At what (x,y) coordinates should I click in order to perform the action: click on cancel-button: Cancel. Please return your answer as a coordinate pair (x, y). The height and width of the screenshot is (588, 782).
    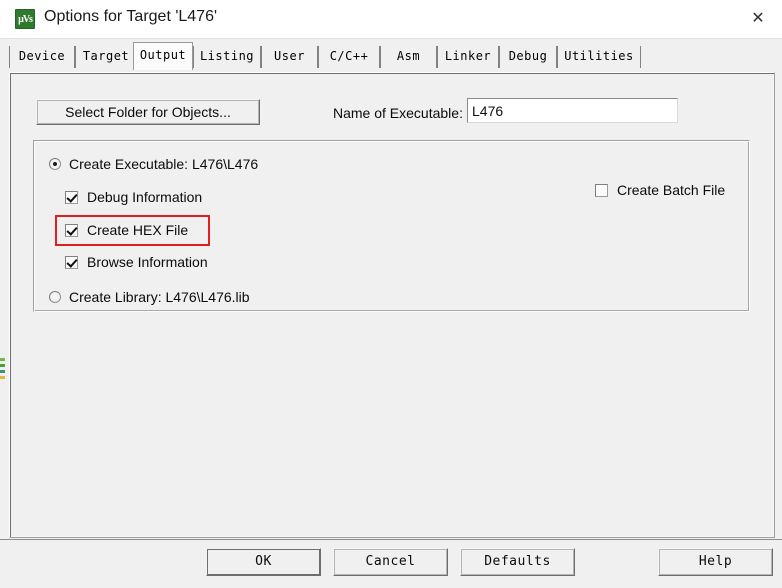
    Looking at the image, I should click on (390, 562).